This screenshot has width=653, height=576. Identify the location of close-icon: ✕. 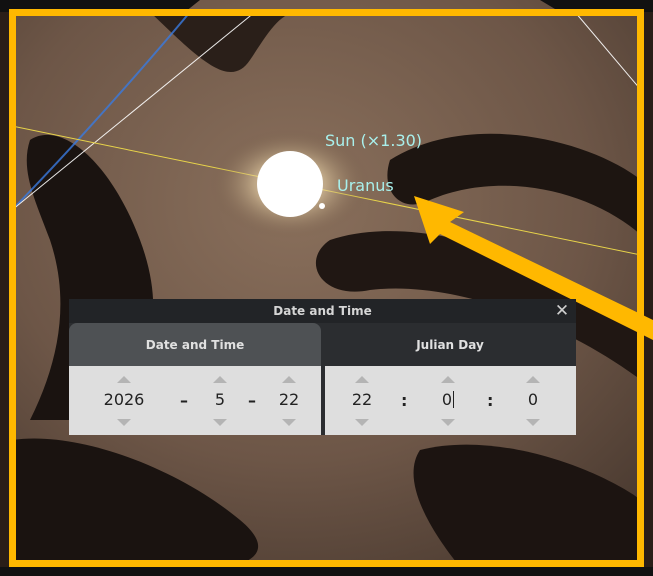
(562, 311).